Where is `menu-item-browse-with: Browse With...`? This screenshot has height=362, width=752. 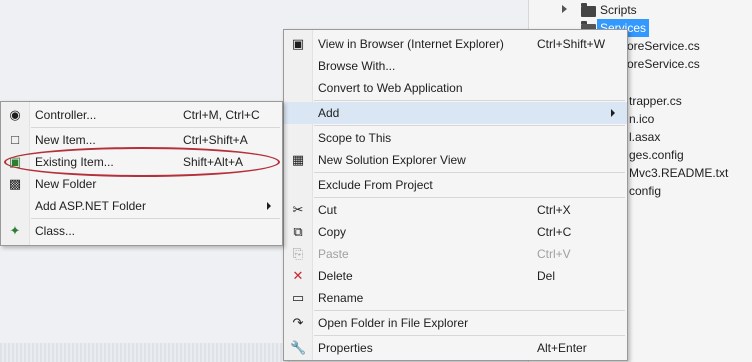 menu-item-browse-with: Browse With... is located at coordinates (455, 66).